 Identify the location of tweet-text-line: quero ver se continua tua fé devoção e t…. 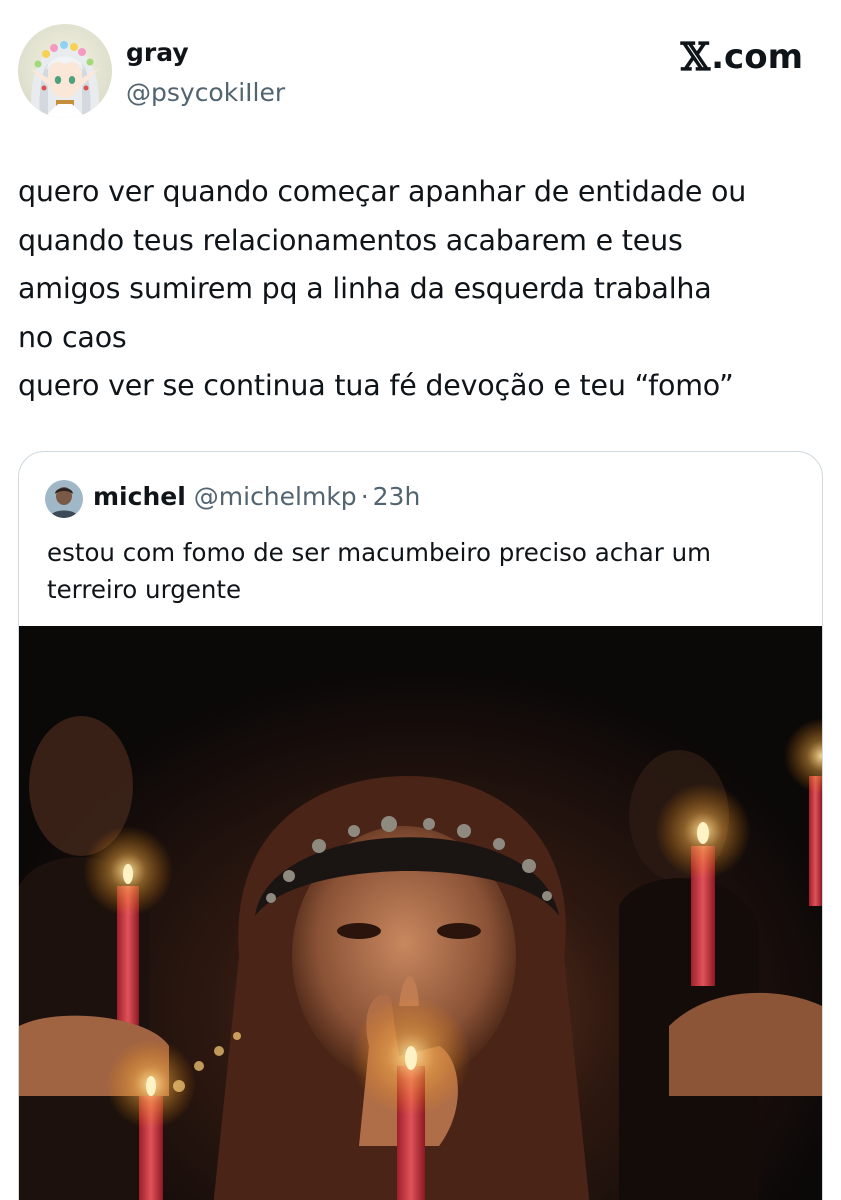
(376, 385).